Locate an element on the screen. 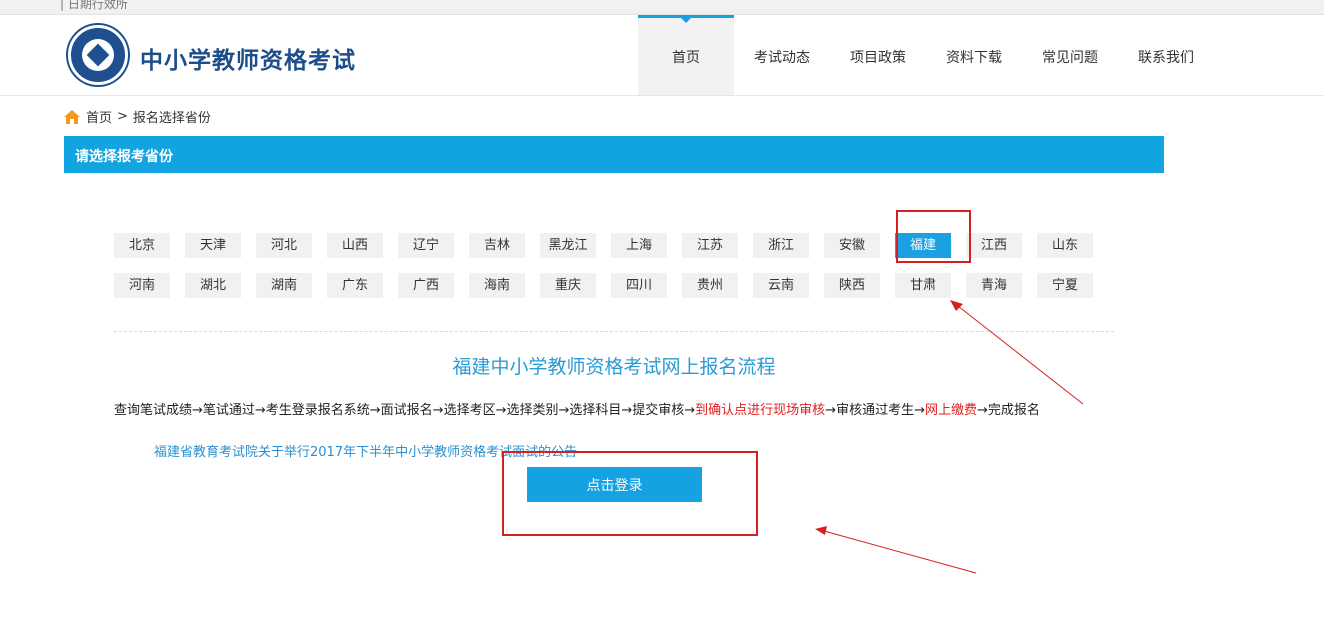 Image resolution: width=1324 pixels, height=639 pixels. breadcrumb-home-link: 首页 is located at coordinates (99, 116).